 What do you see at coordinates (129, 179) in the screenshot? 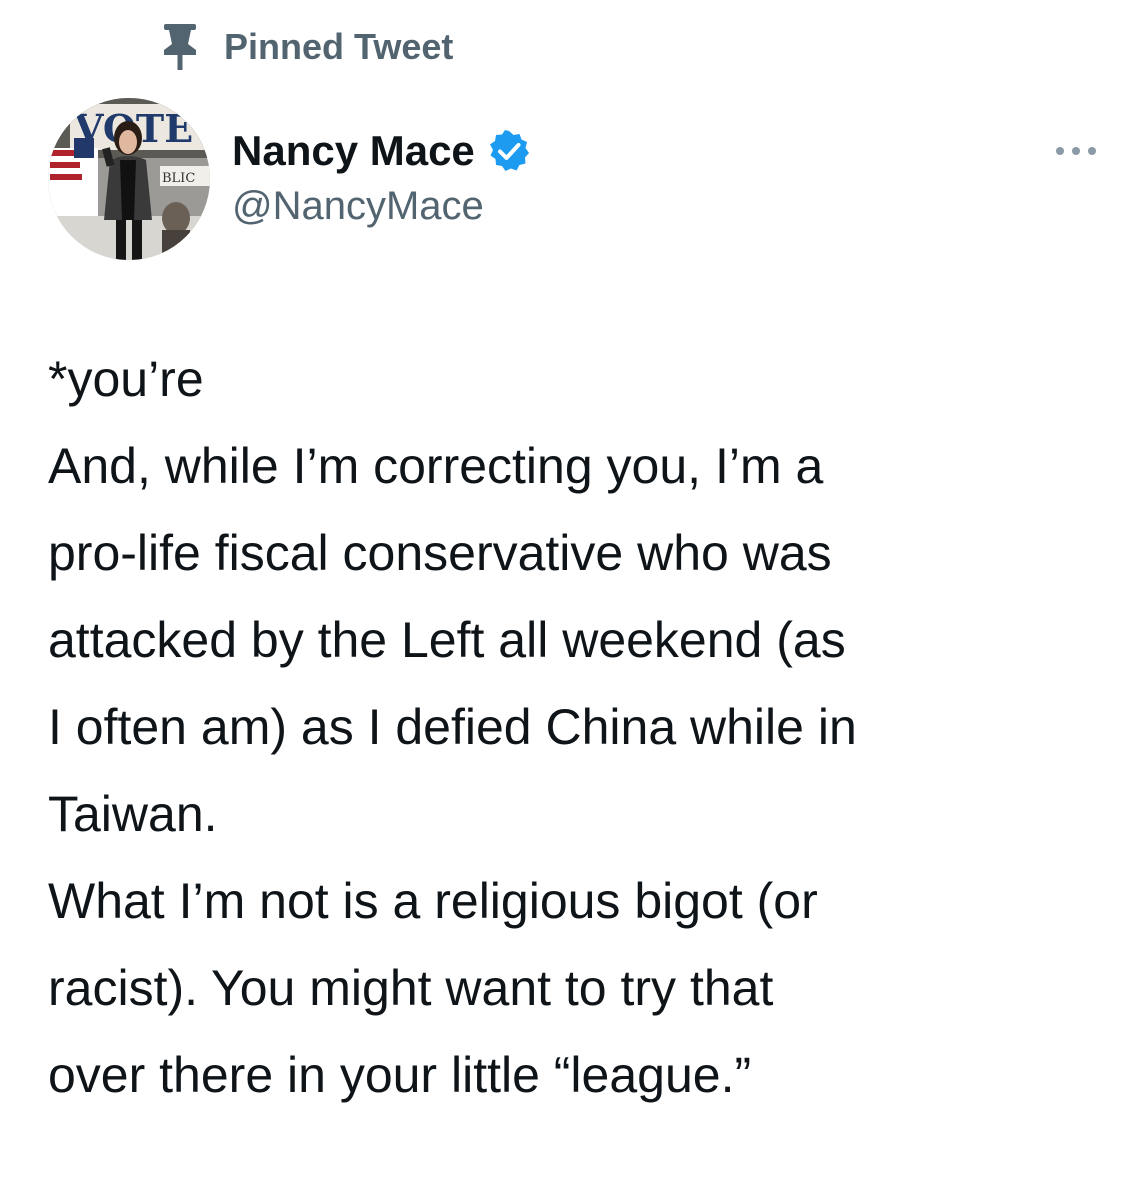
I see `avatar: VOTE BLIC` at bounding box center [129, 179].